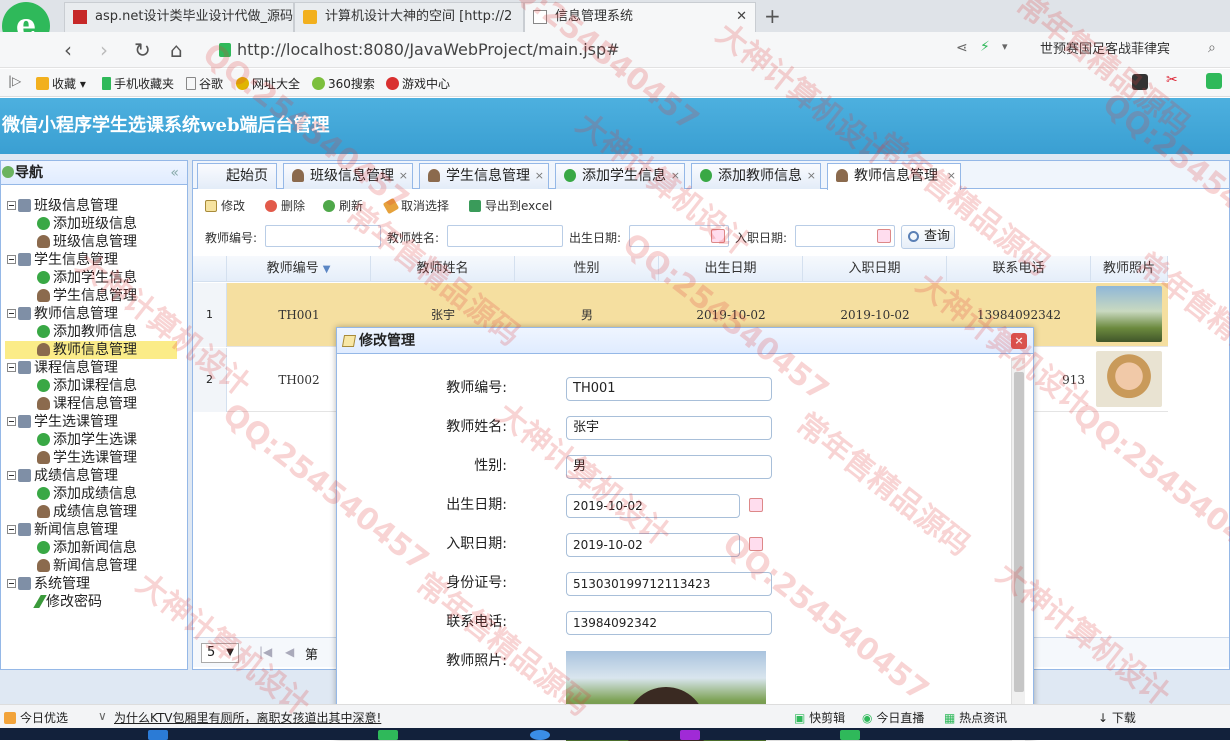 The width and height of the screenshot is (1230, 741). I want to click on tree-group: 课程信息管理, so click(62, 368).